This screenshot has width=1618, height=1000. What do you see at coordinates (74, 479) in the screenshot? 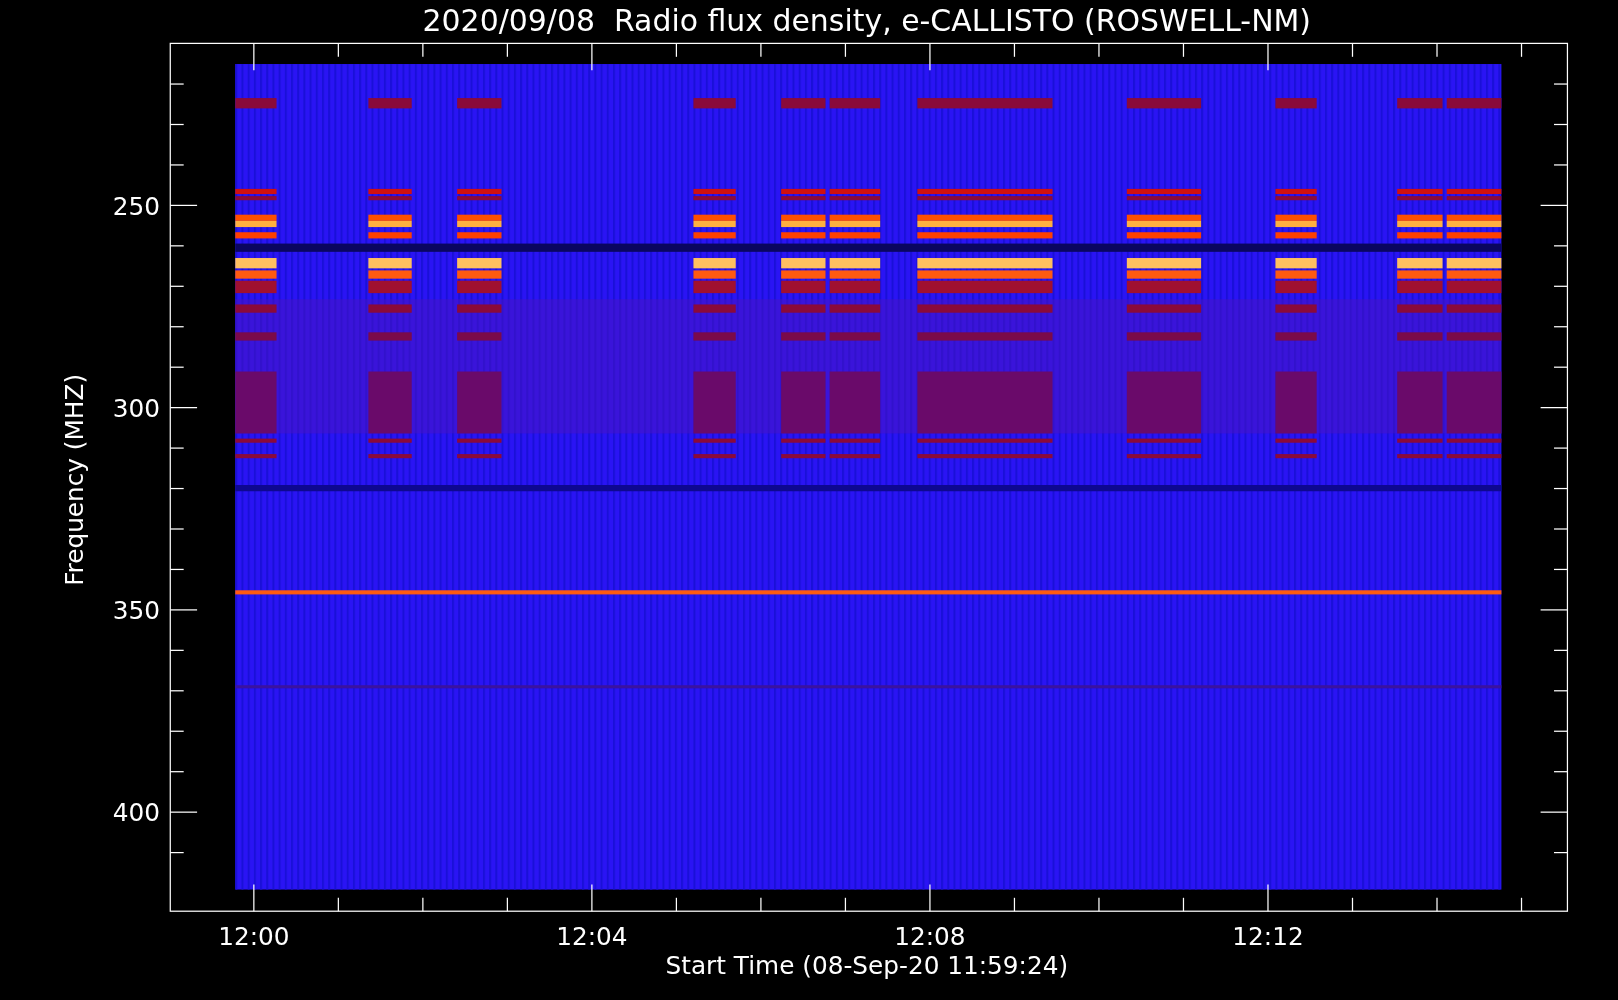
I see `axis-label: Frequency (MHZ)` at bounding box center [74, 479].